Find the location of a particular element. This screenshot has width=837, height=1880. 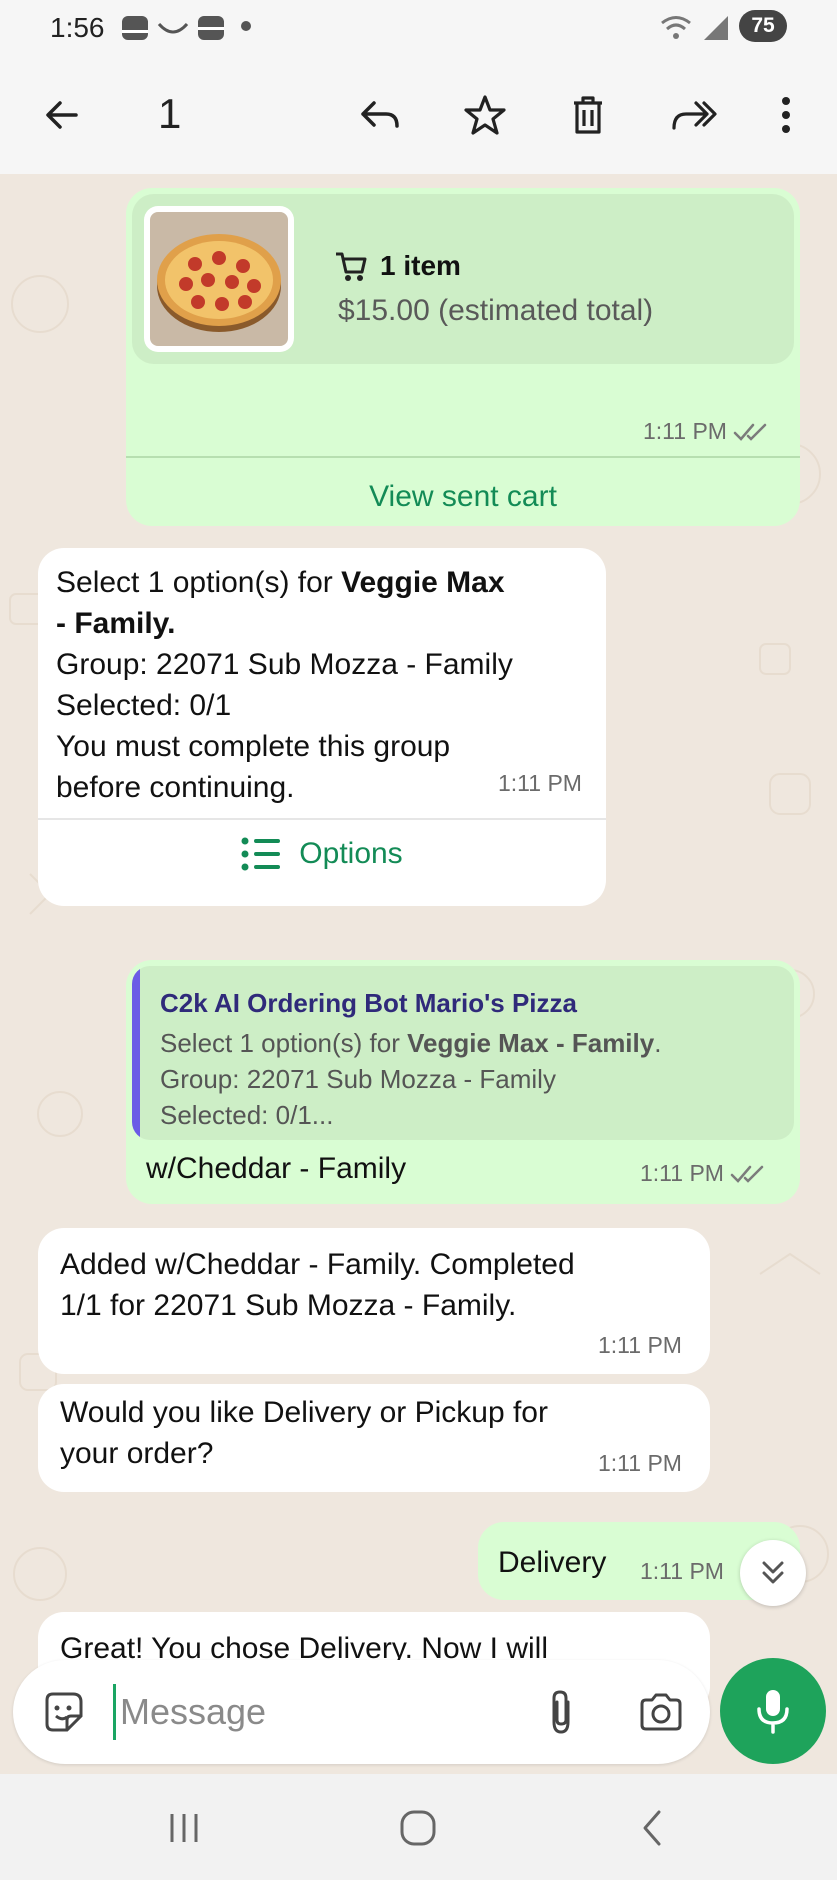

camera-icon is located at coordinates (661, 1712).